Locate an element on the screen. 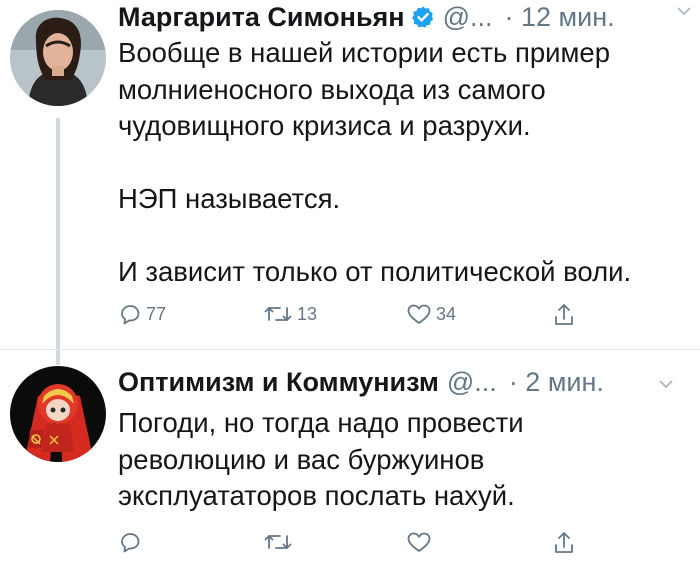  text-line: революцию и вас буржуинов is located at coordinates (301, 459).